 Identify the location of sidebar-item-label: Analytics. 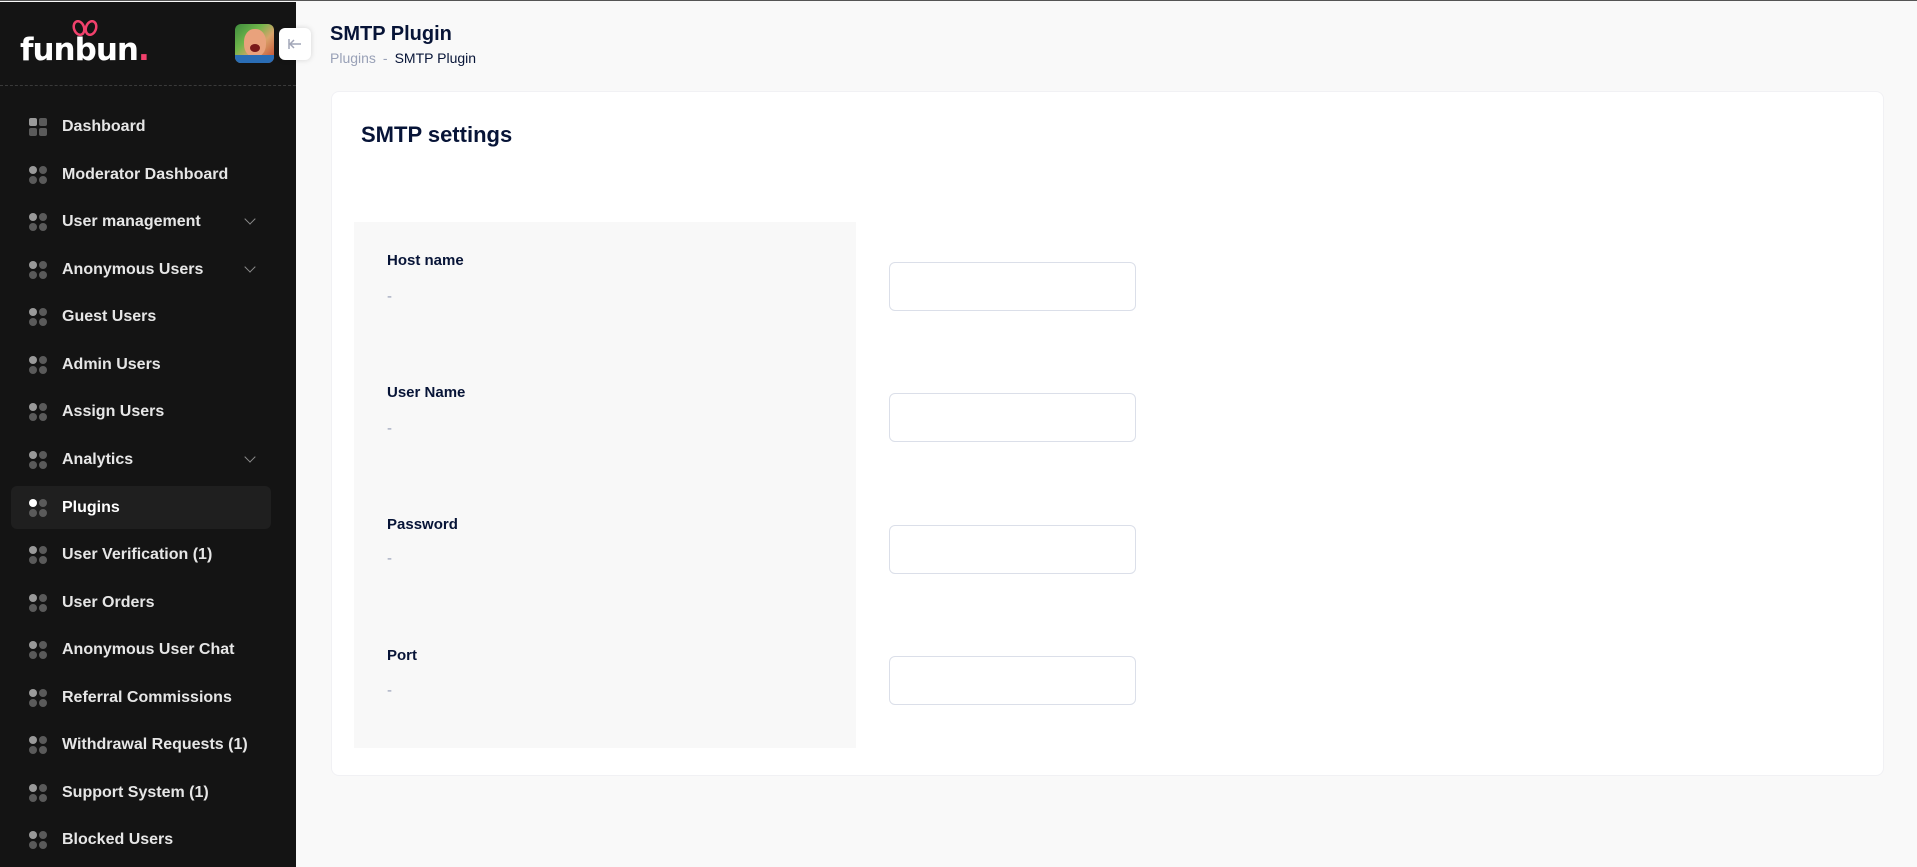
(98, 459).